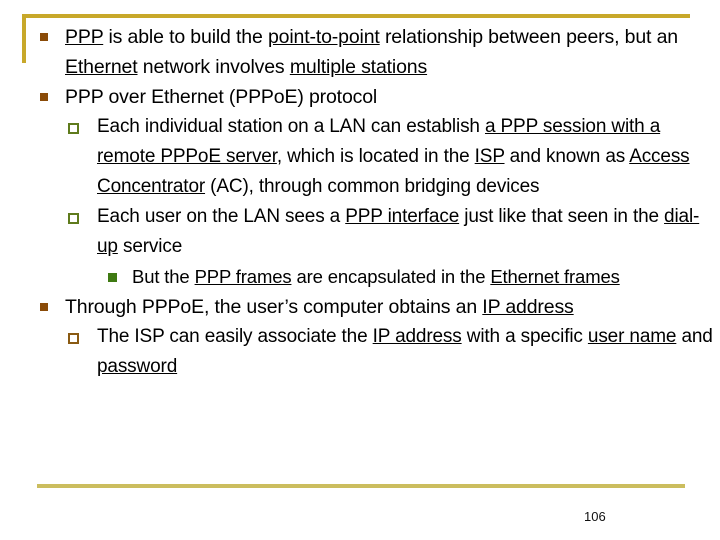  I want to click on bullet-text: and, so click(694, 336).